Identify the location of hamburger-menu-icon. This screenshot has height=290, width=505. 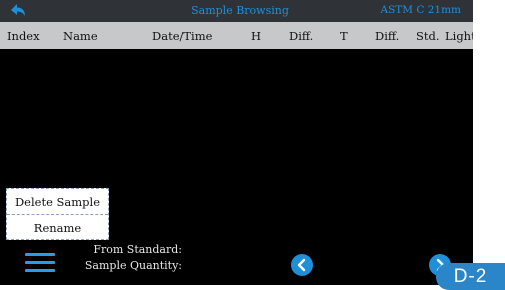
(40, 262).